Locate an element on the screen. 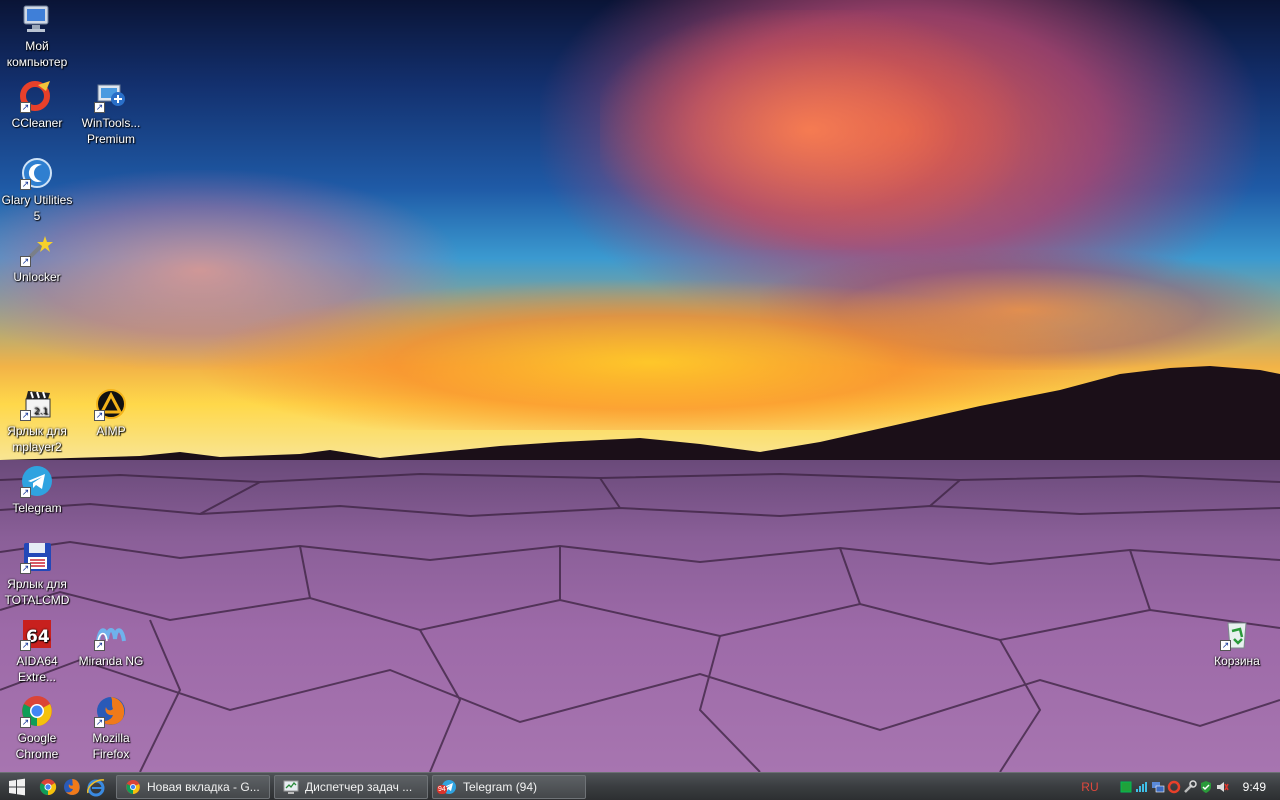 The width and height of the screenshot is (1280, 800). task-manager-icon is located at coordinates (291, 787).